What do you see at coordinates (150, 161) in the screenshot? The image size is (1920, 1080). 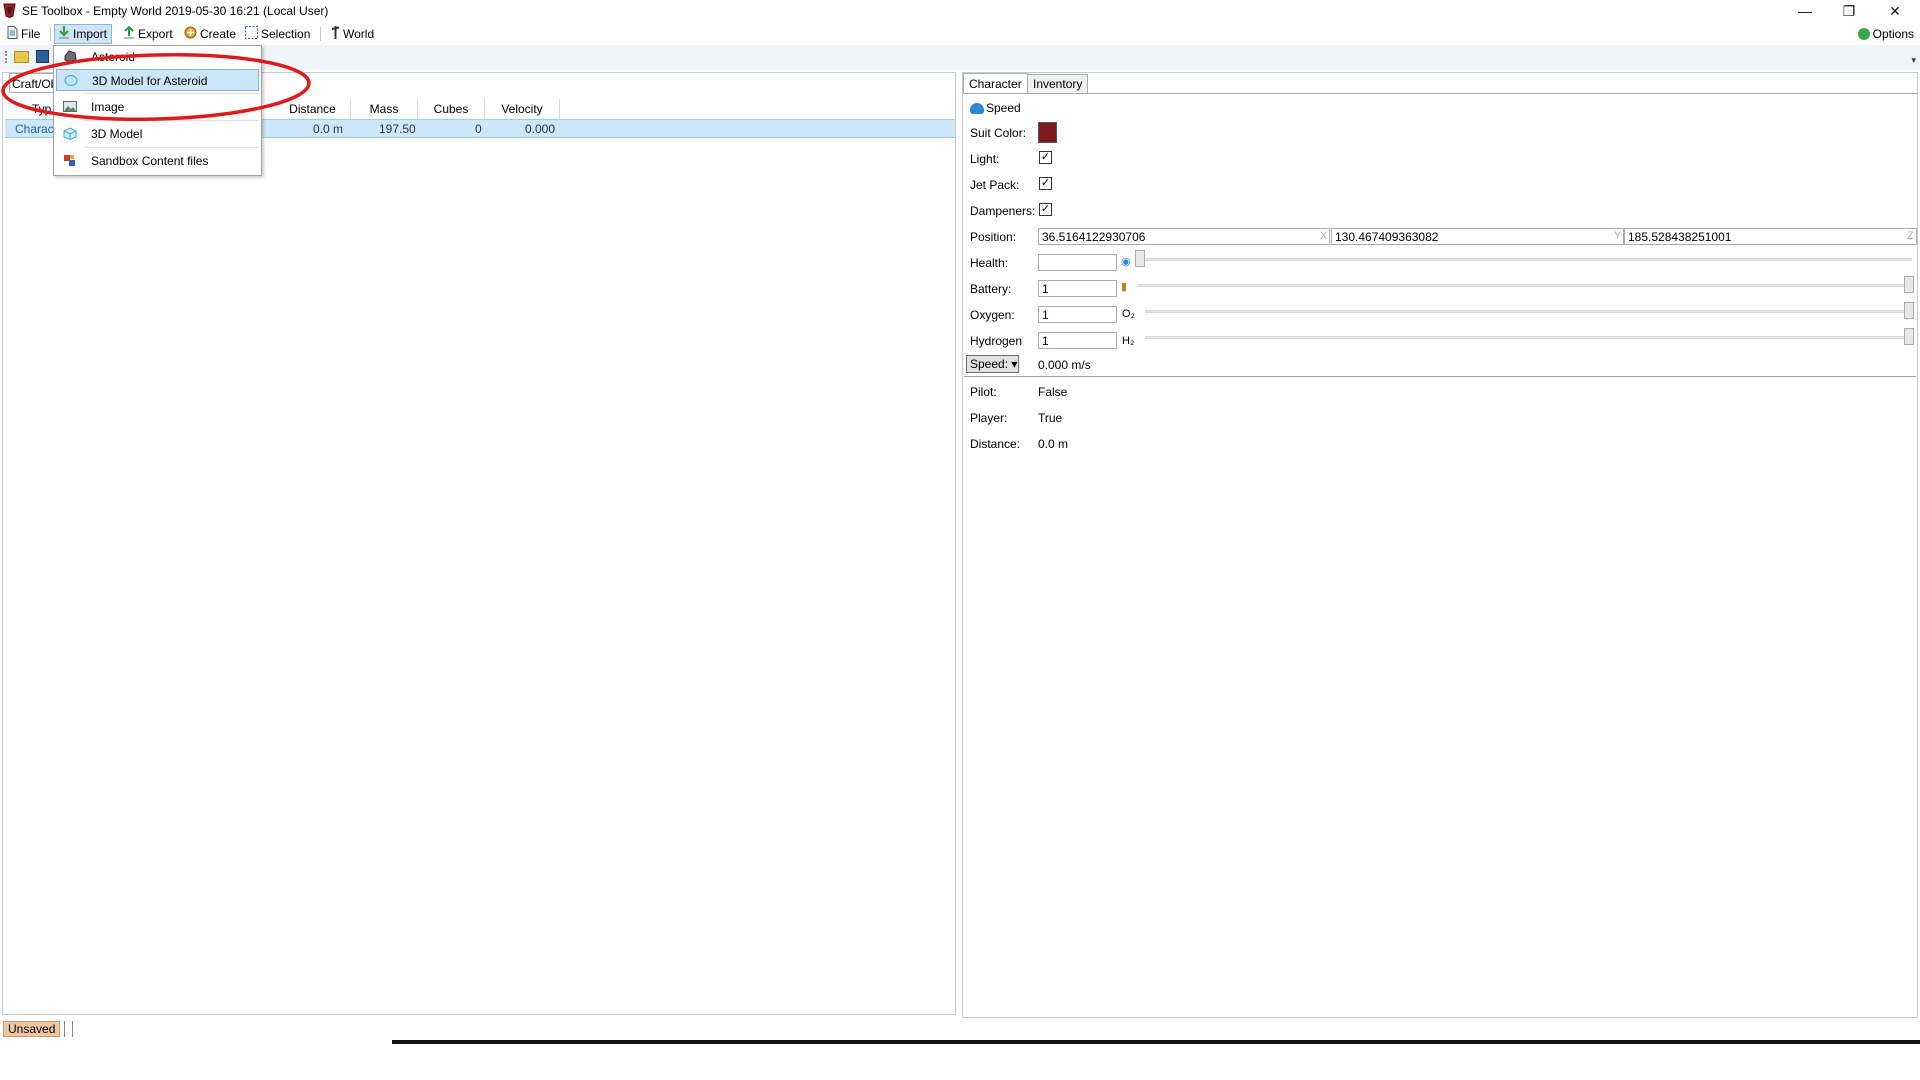 I see `menu-item-sandbox-content-files-label: Sandbox Content files` at bounding box center [150, 161].